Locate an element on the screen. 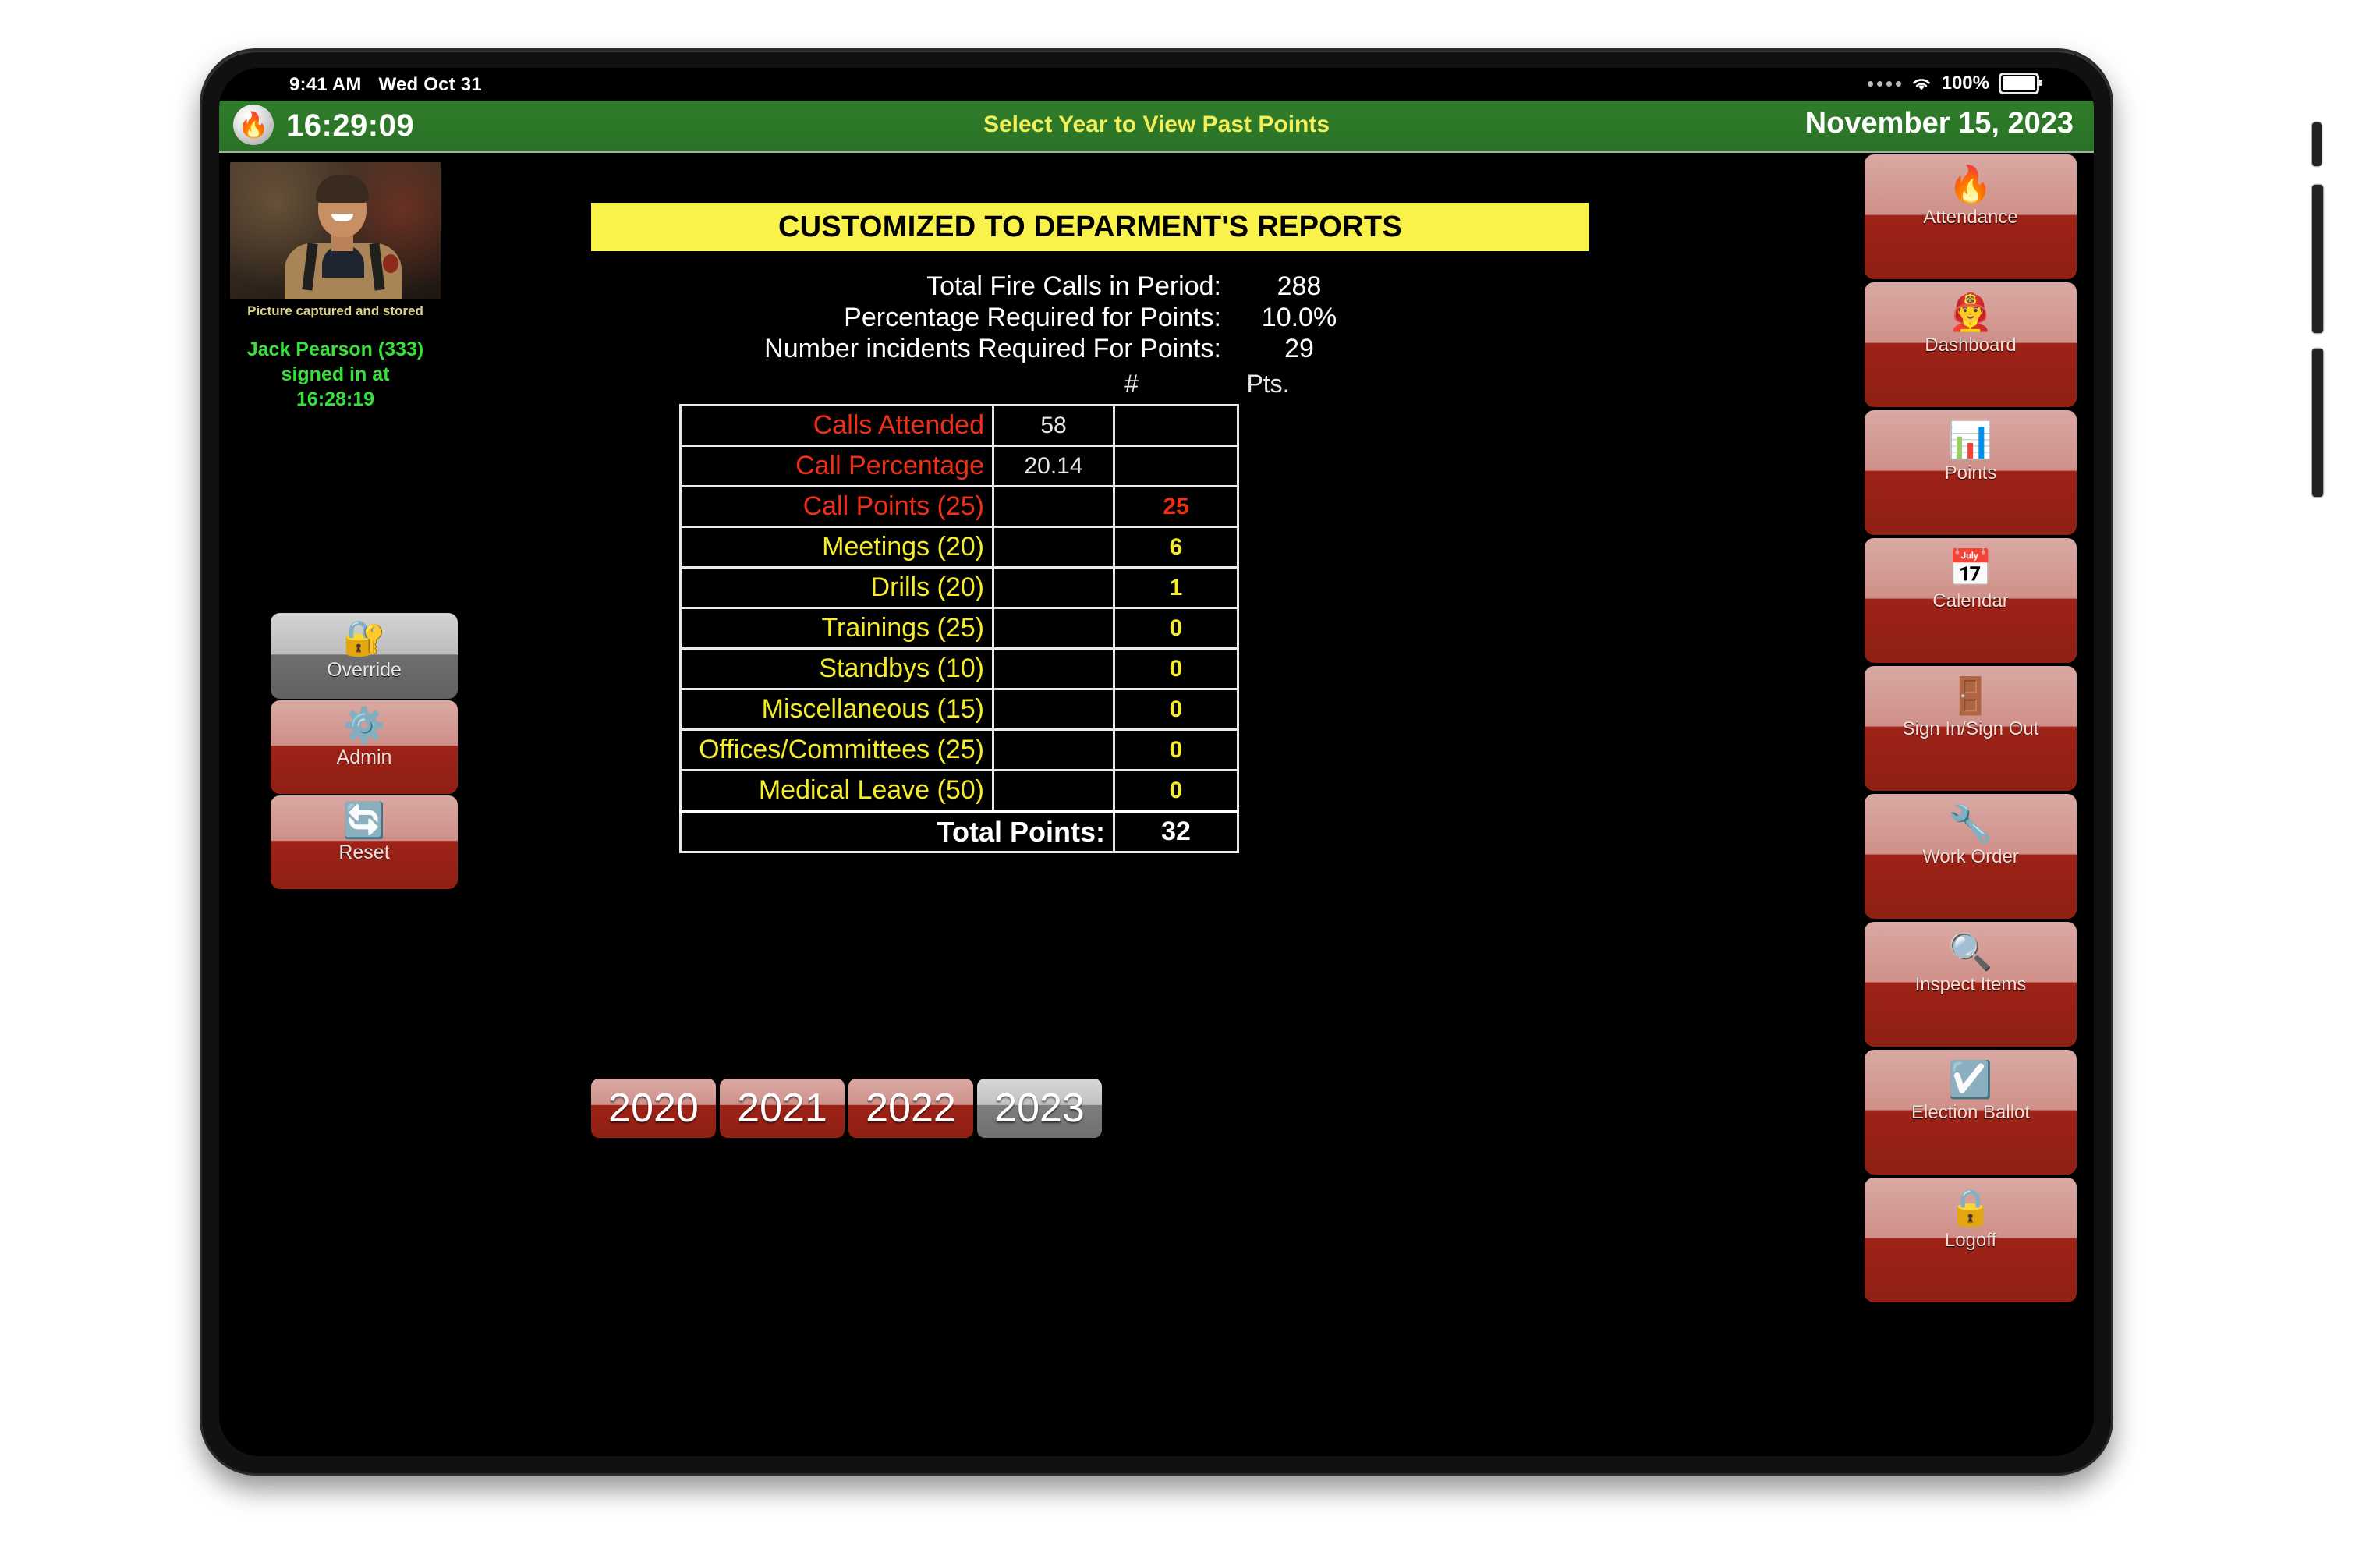  checkmark-box-icon: ☑️ is located at coordinates (1970, 1080).